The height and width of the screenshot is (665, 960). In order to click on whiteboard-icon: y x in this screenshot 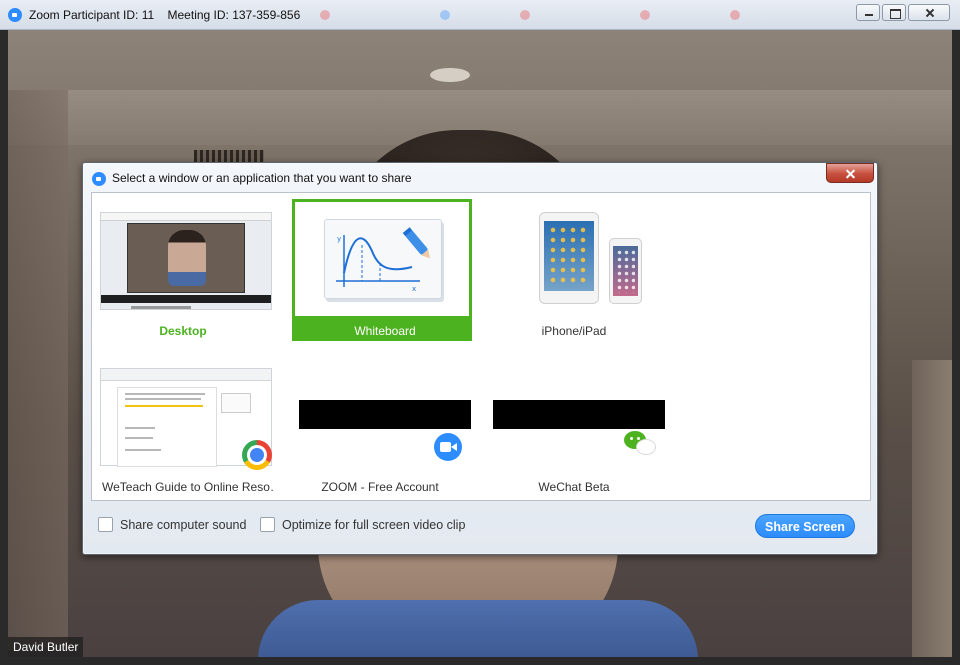, I will do `click(383, 258)`.